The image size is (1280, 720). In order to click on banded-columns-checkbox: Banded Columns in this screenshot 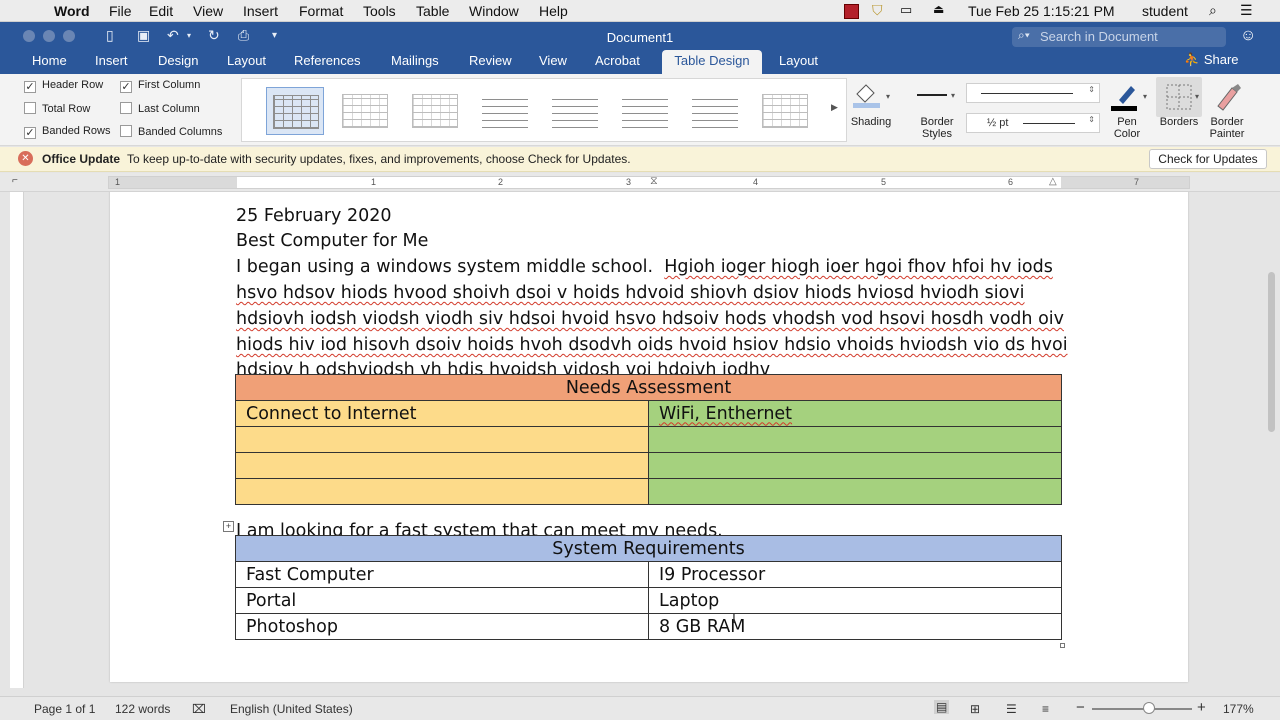, I will do `click(171, 131)`.